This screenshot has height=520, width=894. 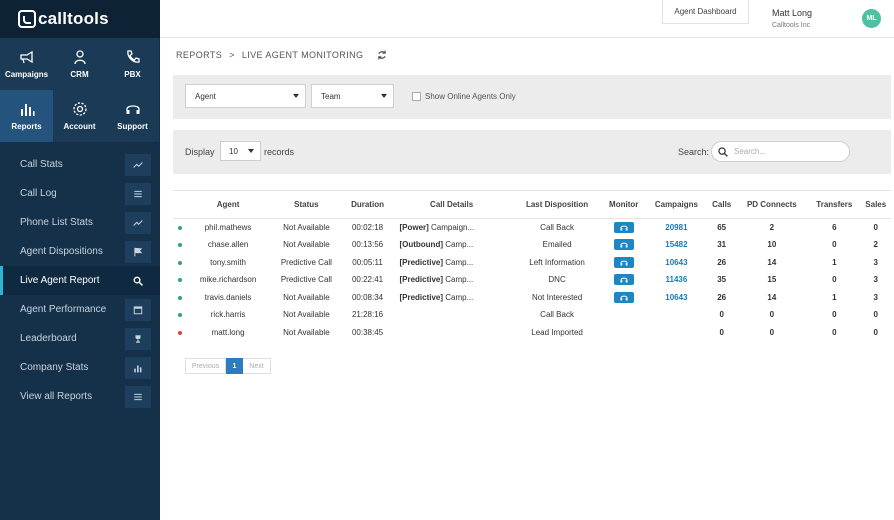 I want to click on column-header-sales: Sales, so click(x=876, y=205).